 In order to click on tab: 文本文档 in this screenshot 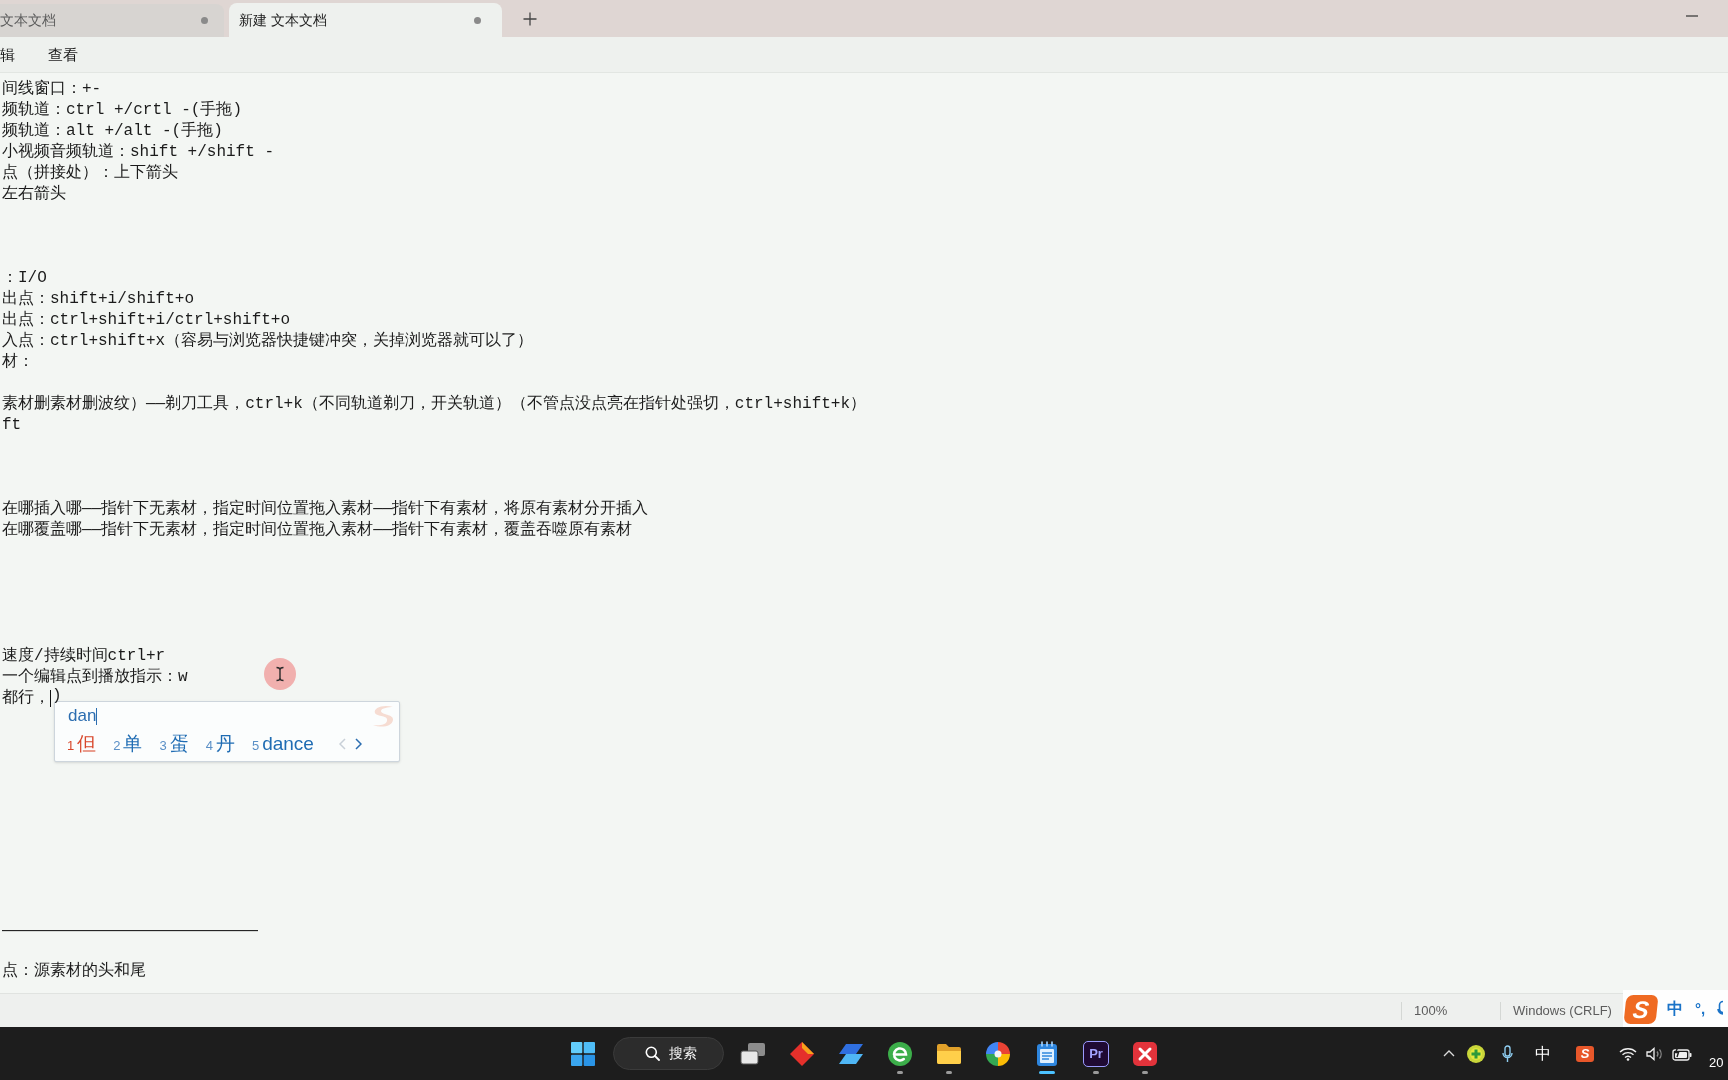, I will do `click(112, 20)`.